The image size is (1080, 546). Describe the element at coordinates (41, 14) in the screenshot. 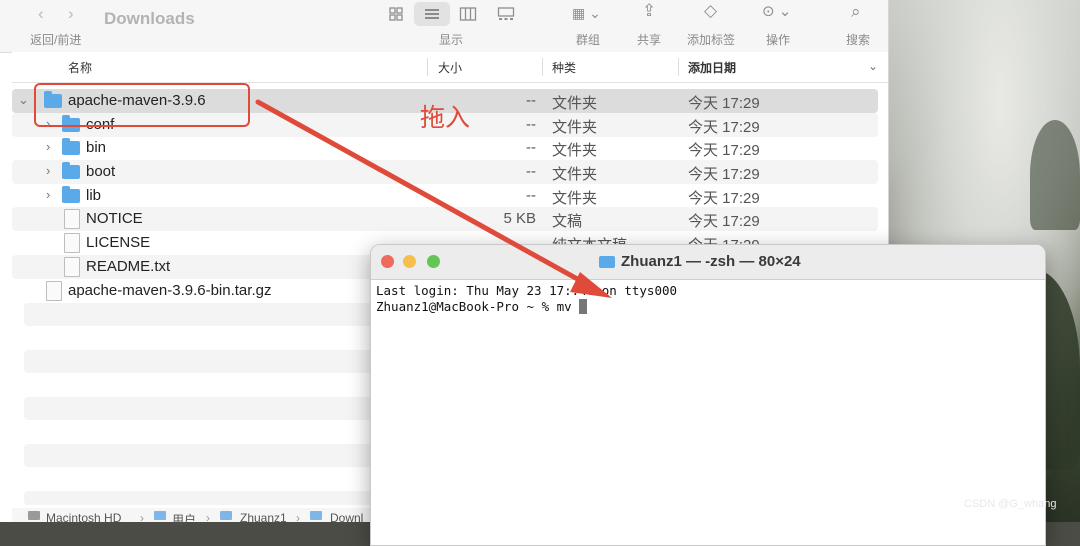

I see `back-icon: ‹` at that location.